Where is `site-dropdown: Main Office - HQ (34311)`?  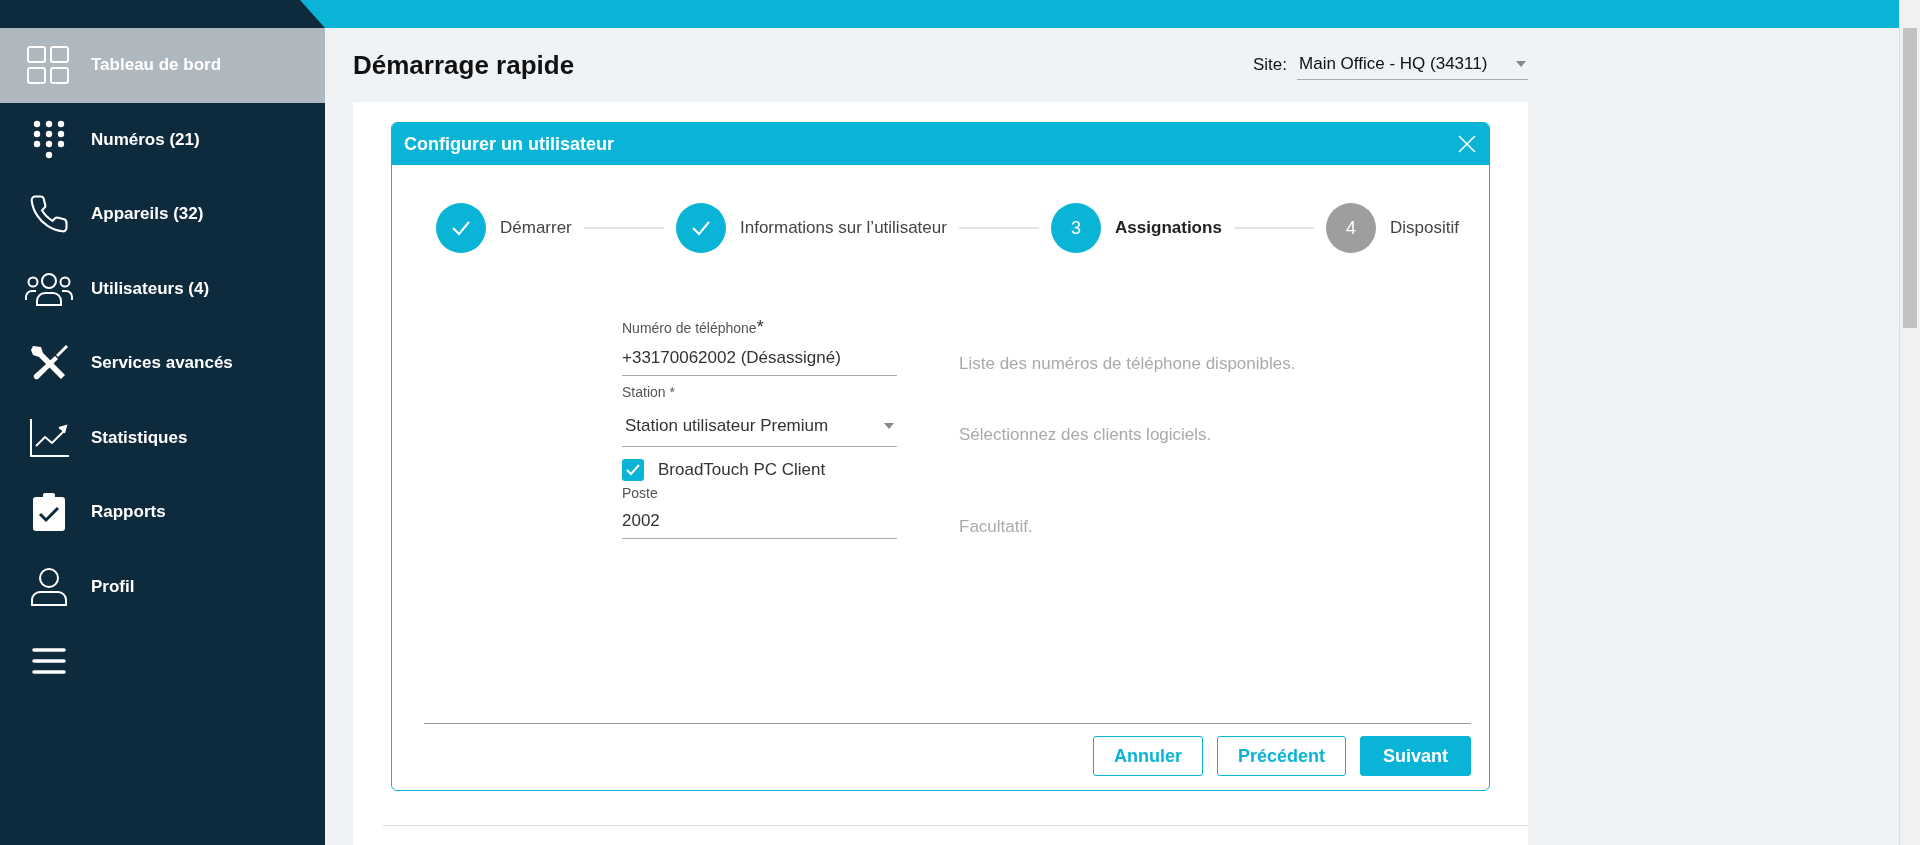 site-dropdown: Main Office - HQ (34311) is located at coordinates (1412, 65).